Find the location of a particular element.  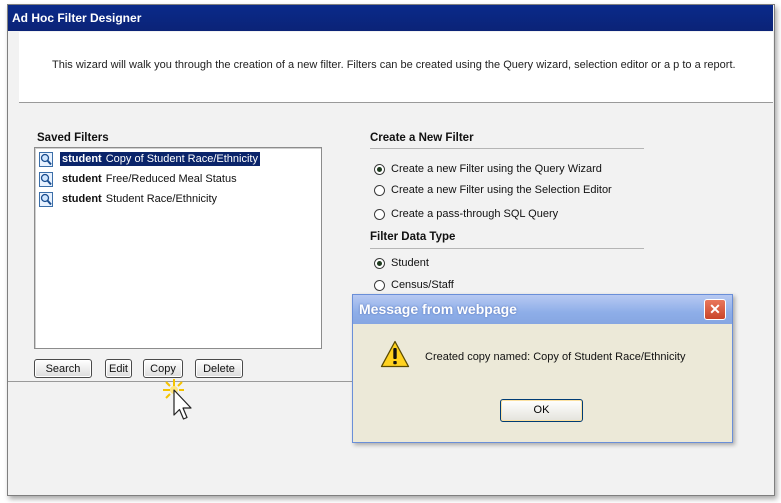

option-student: Student is located at coordinates (401, 263).